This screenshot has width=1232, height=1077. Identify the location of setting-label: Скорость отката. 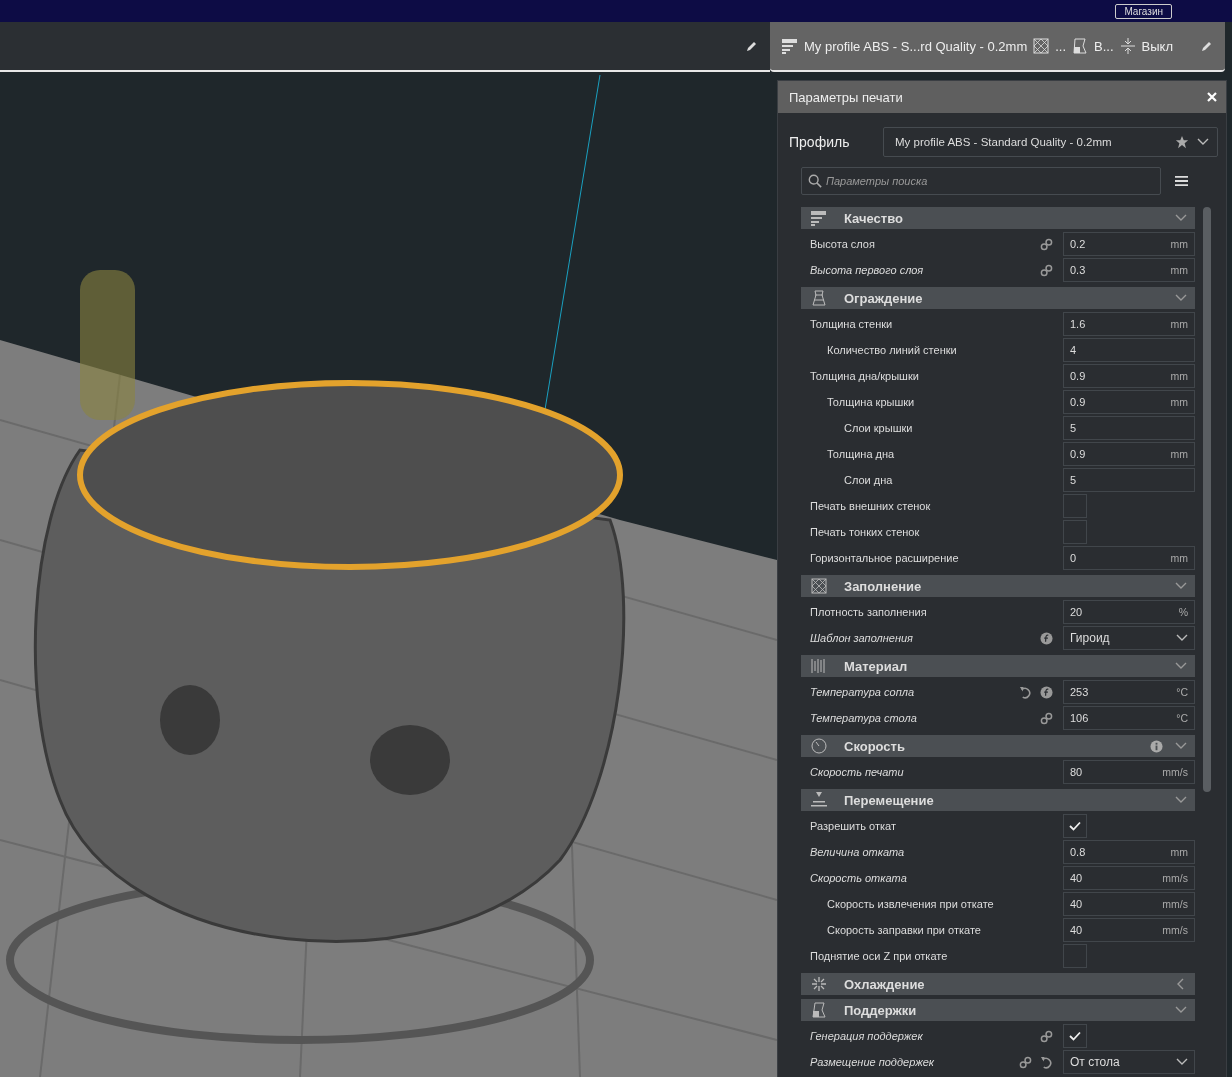
(858, 878).